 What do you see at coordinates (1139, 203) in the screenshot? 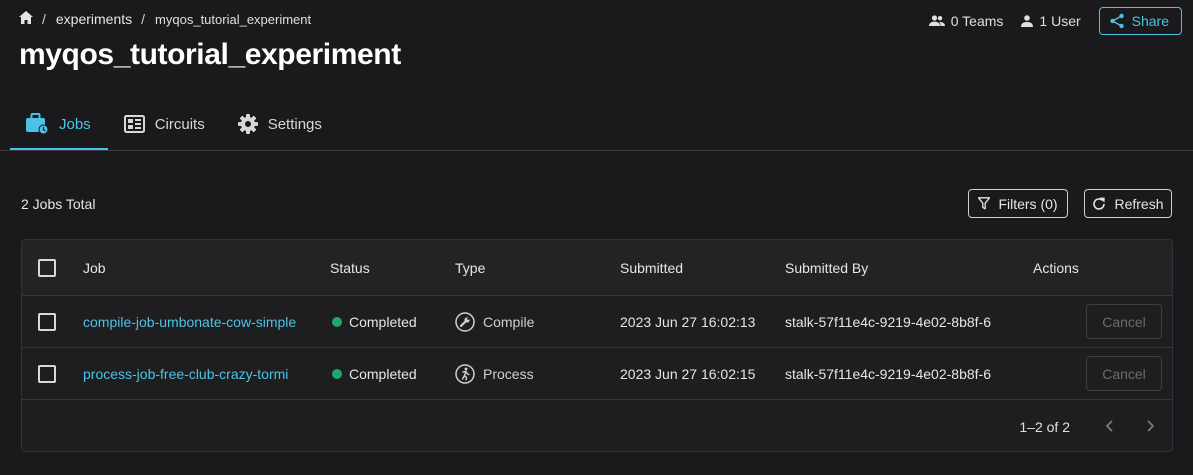
I see `refresh-label: Refresh` at bounding box center [1139, 203].